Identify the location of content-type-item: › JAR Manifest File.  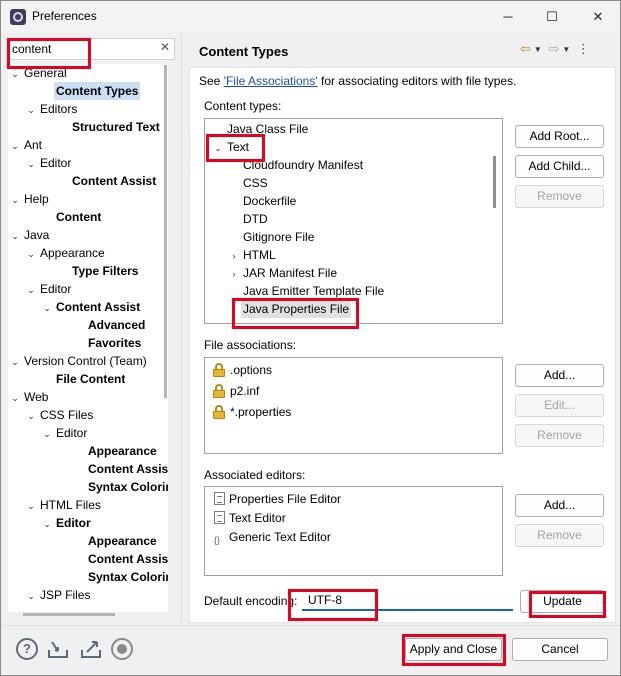
(283, 273).